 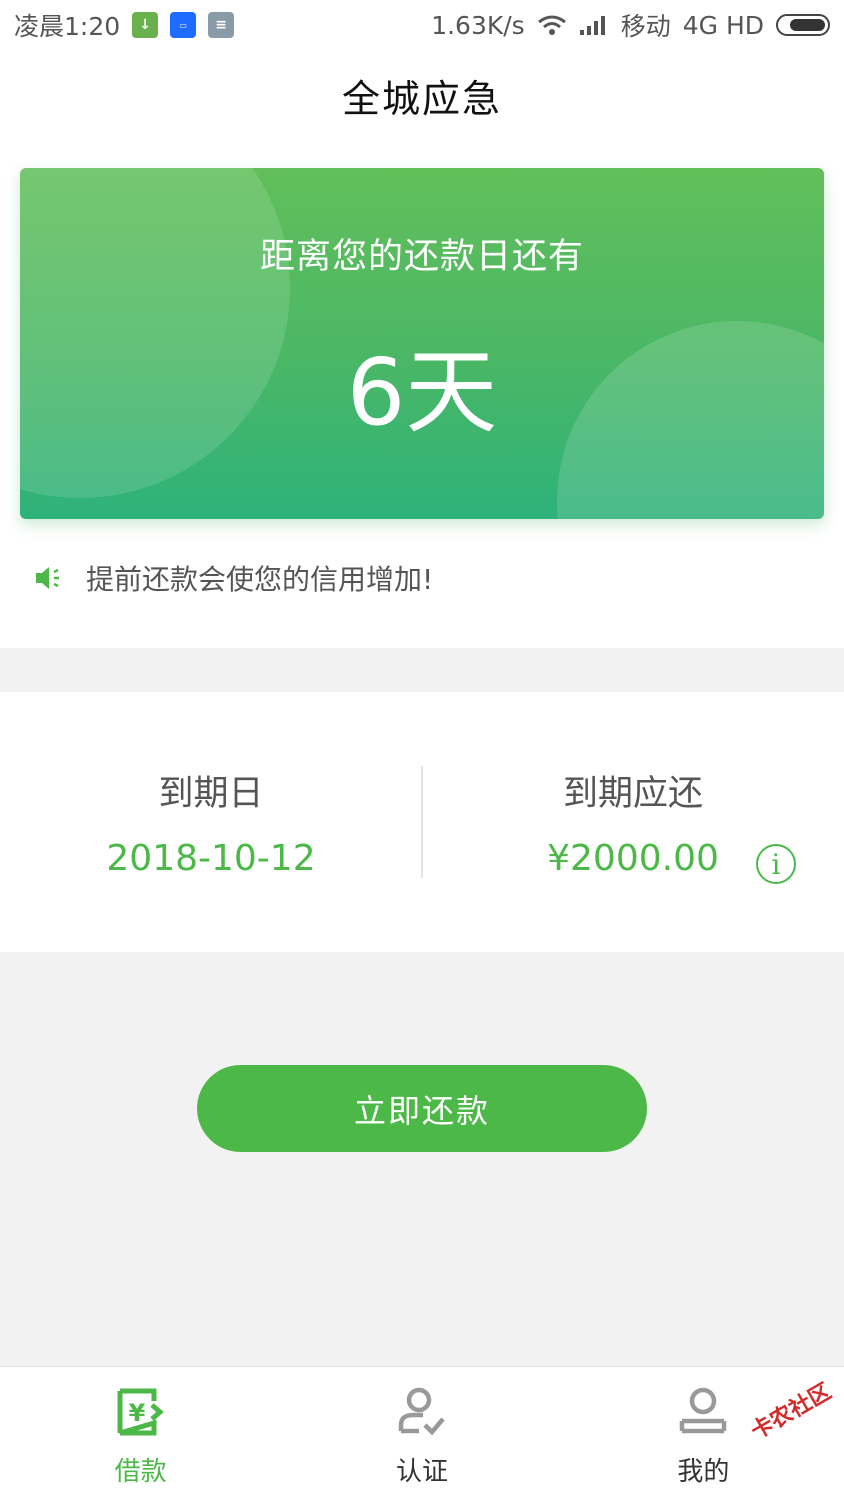 What do you see at coordinates (211, 822) in the screenshot?
I see `due-date-column: 到期日 2018-10-12` at bounding box center [211, 822].